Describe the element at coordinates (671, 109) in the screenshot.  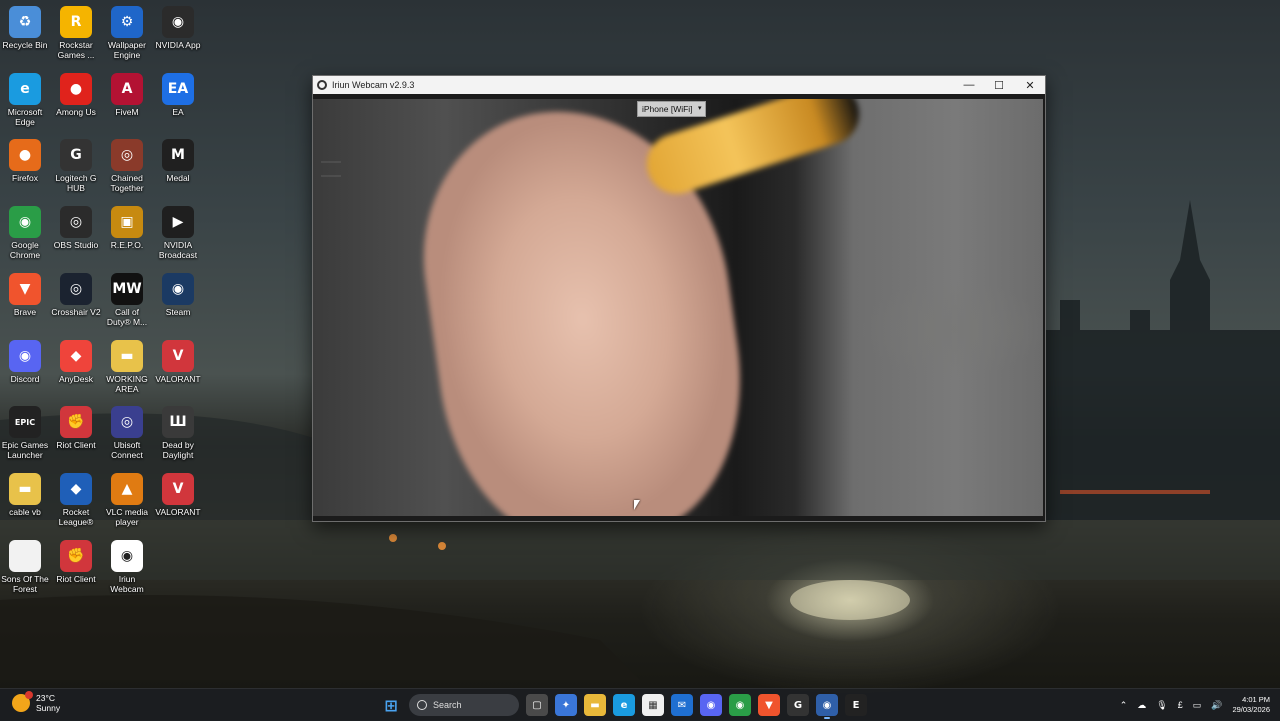
I see `device-select: iPhone [WiFi] ▾` at that location.